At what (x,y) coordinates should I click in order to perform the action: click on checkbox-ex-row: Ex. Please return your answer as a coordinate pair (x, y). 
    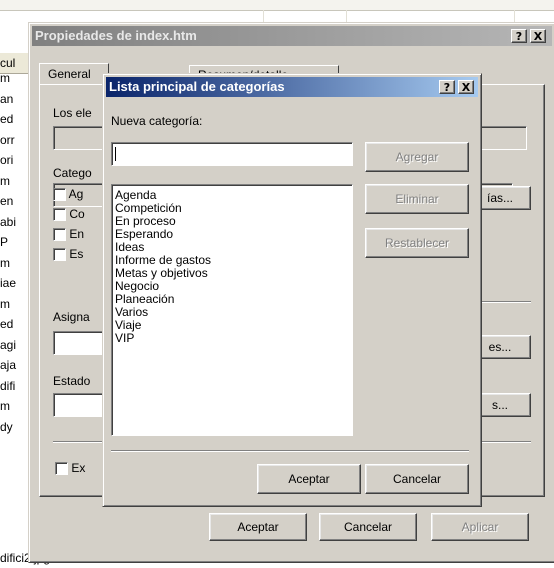
    Looking at the image, I should click on (70, 468).